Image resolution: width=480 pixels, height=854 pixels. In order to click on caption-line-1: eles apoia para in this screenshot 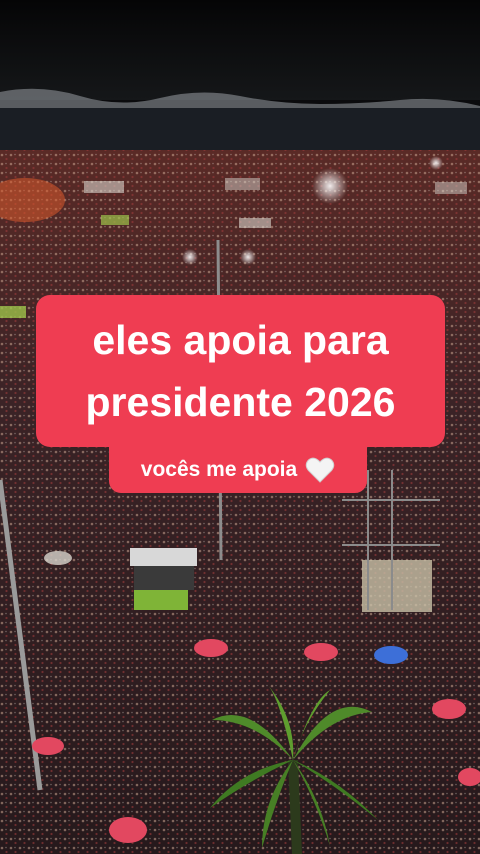, I will do `click(240, 340)`.